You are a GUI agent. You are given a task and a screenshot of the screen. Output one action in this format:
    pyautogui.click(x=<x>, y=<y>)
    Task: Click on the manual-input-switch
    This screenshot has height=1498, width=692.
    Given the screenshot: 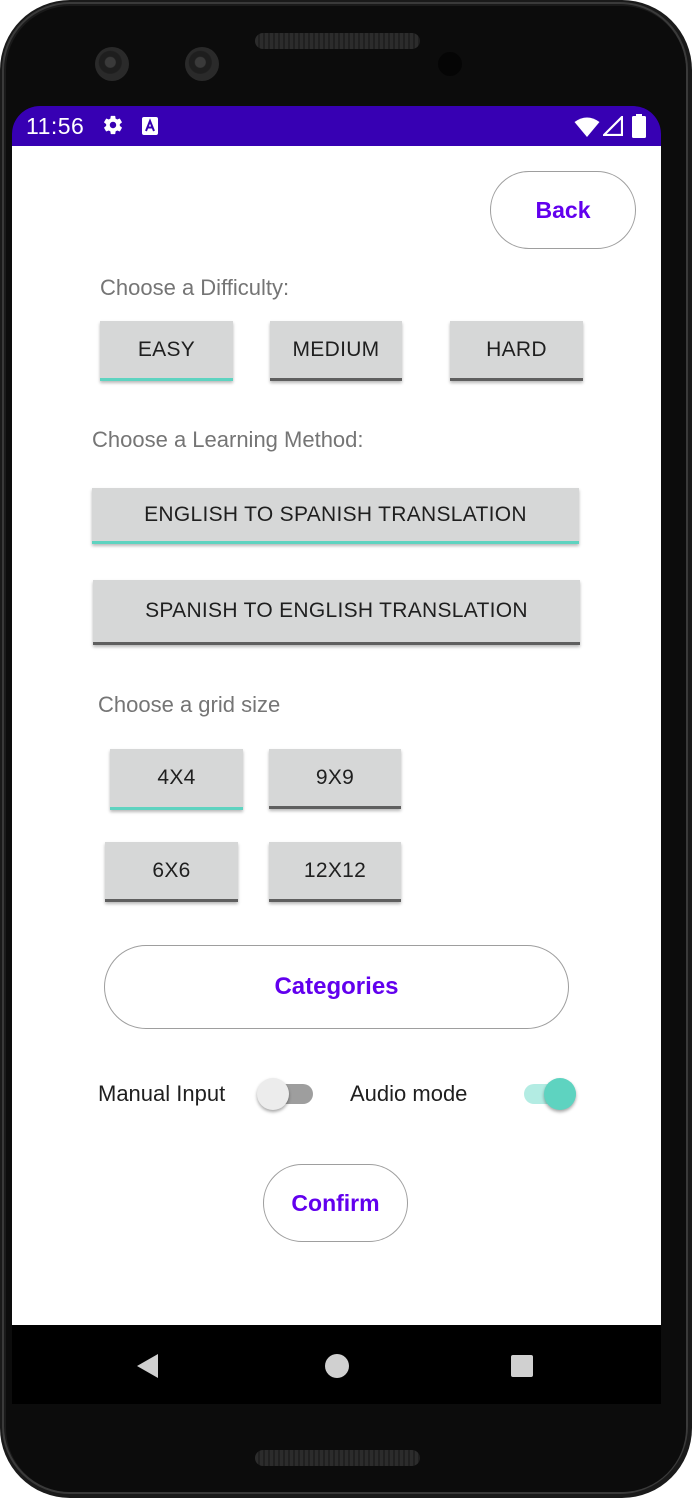 What is the action you would take?
    pyautogui.click(x=287, y=1094)
    